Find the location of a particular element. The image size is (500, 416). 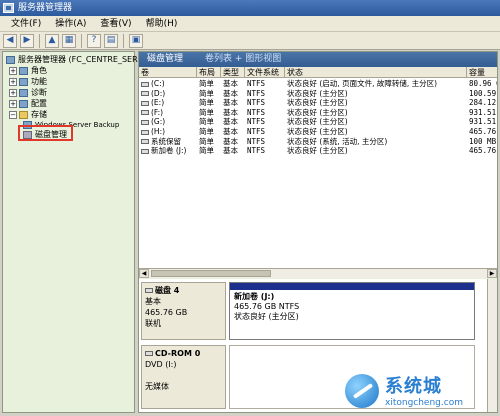

tree-item-features: + 功能 is located at coordinates (28, 81).